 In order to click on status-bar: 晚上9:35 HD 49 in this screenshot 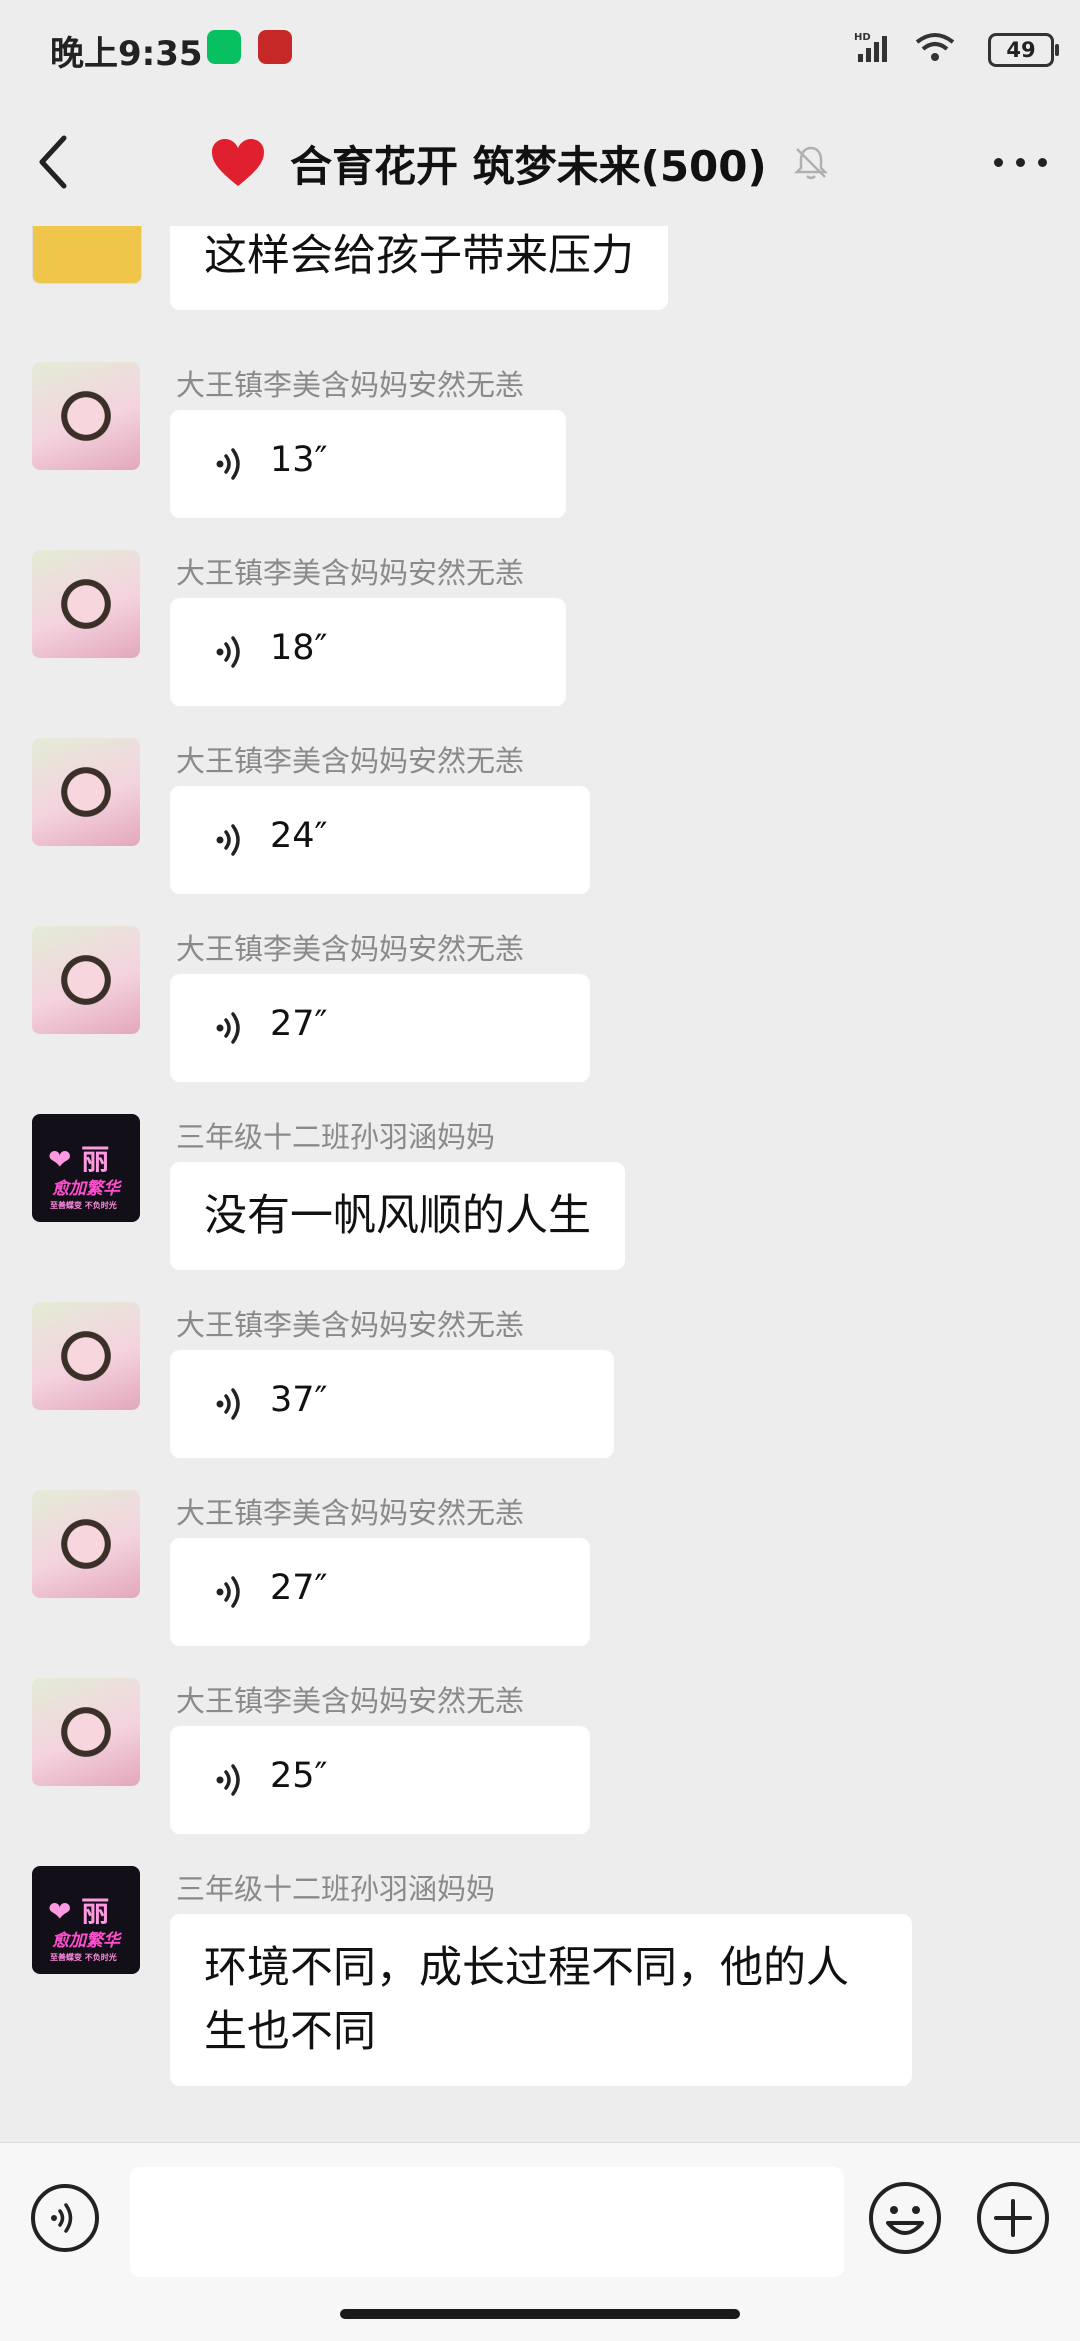, I will do `click(540, 50)`.